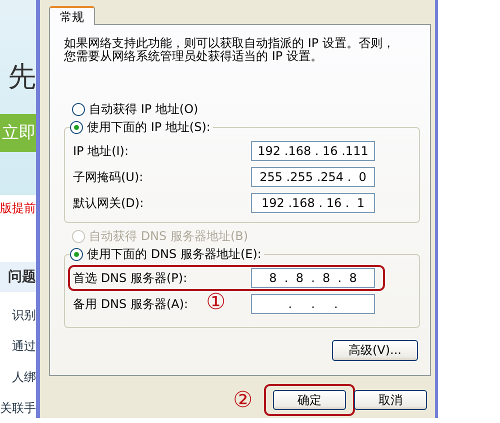 This screenshot has width=500, height=423. What do you see at coordinates (313, 203) in the screenshot?
I see `ip-address-field: 192 .168 . 16 . 1` at bounding box center [313, 203].